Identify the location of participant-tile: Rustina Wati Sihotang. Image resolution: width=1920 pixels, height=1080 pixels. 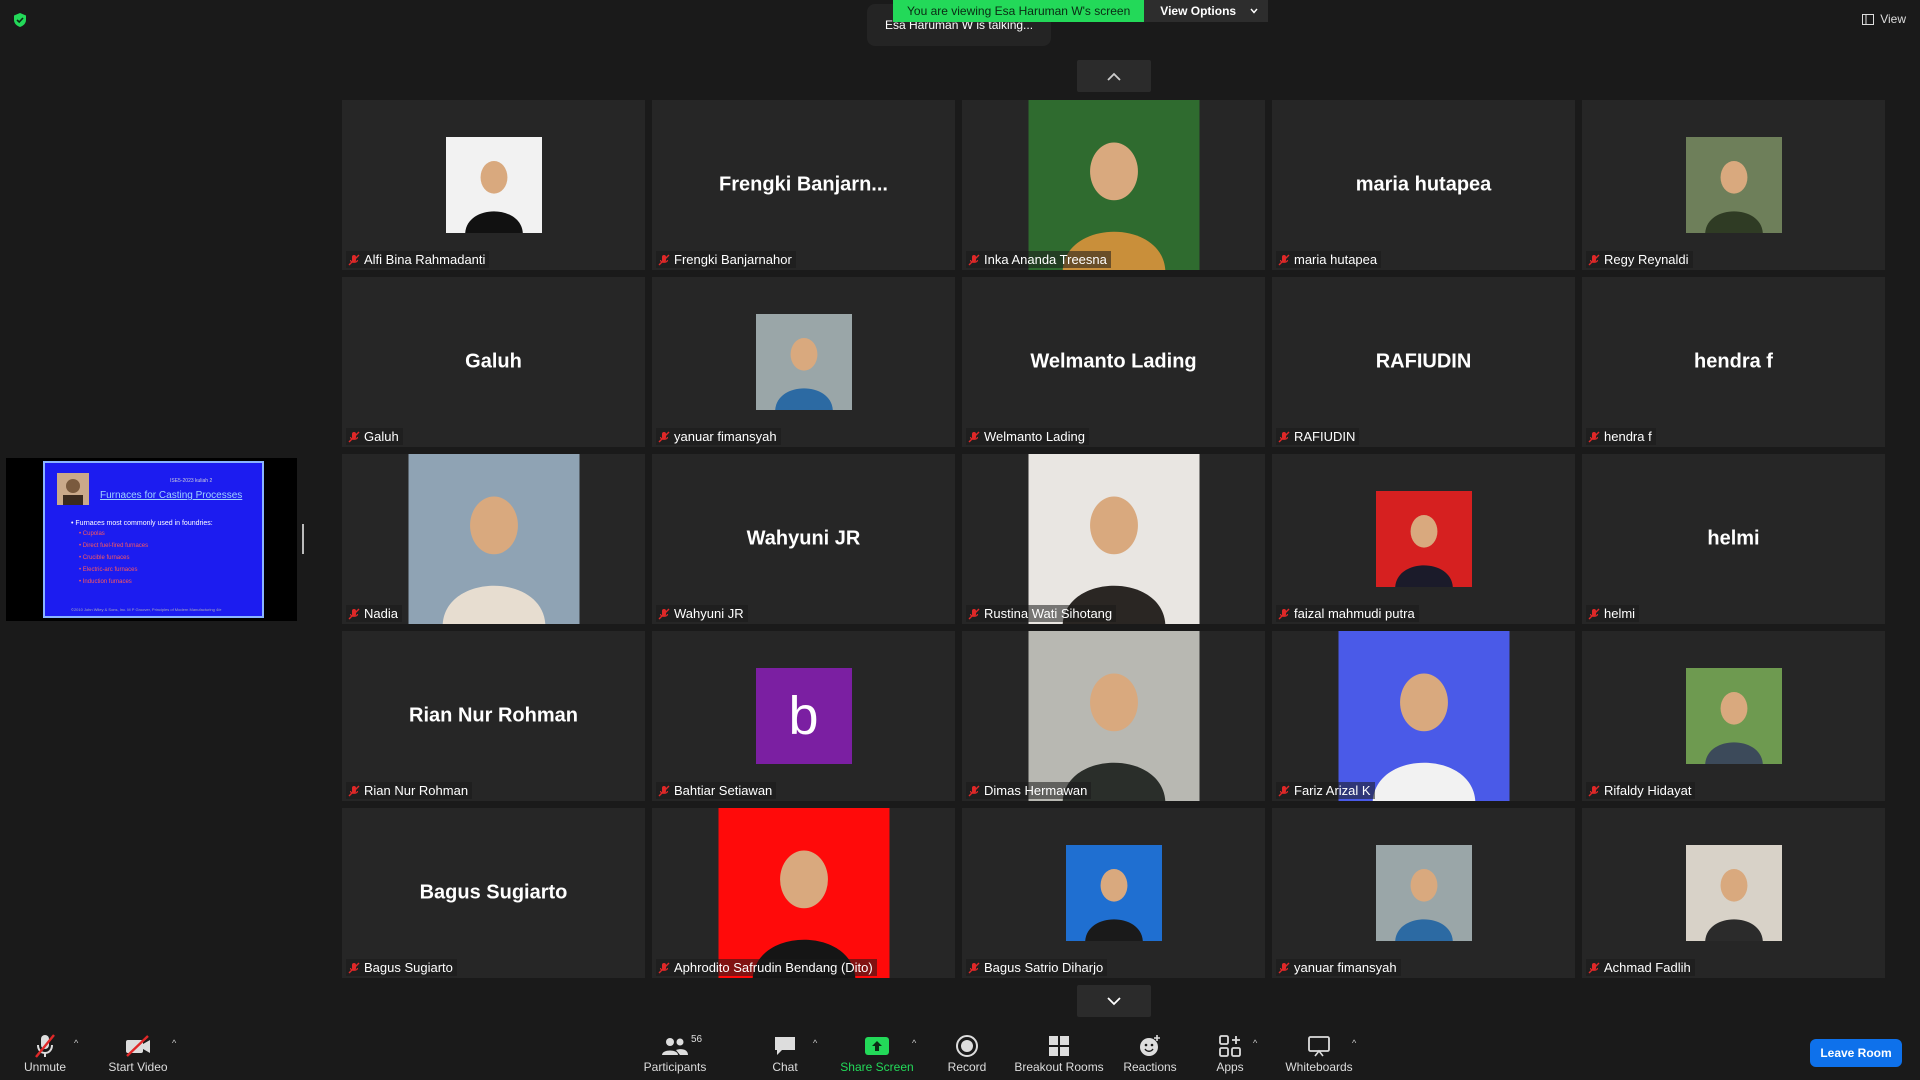
(1113, 539).